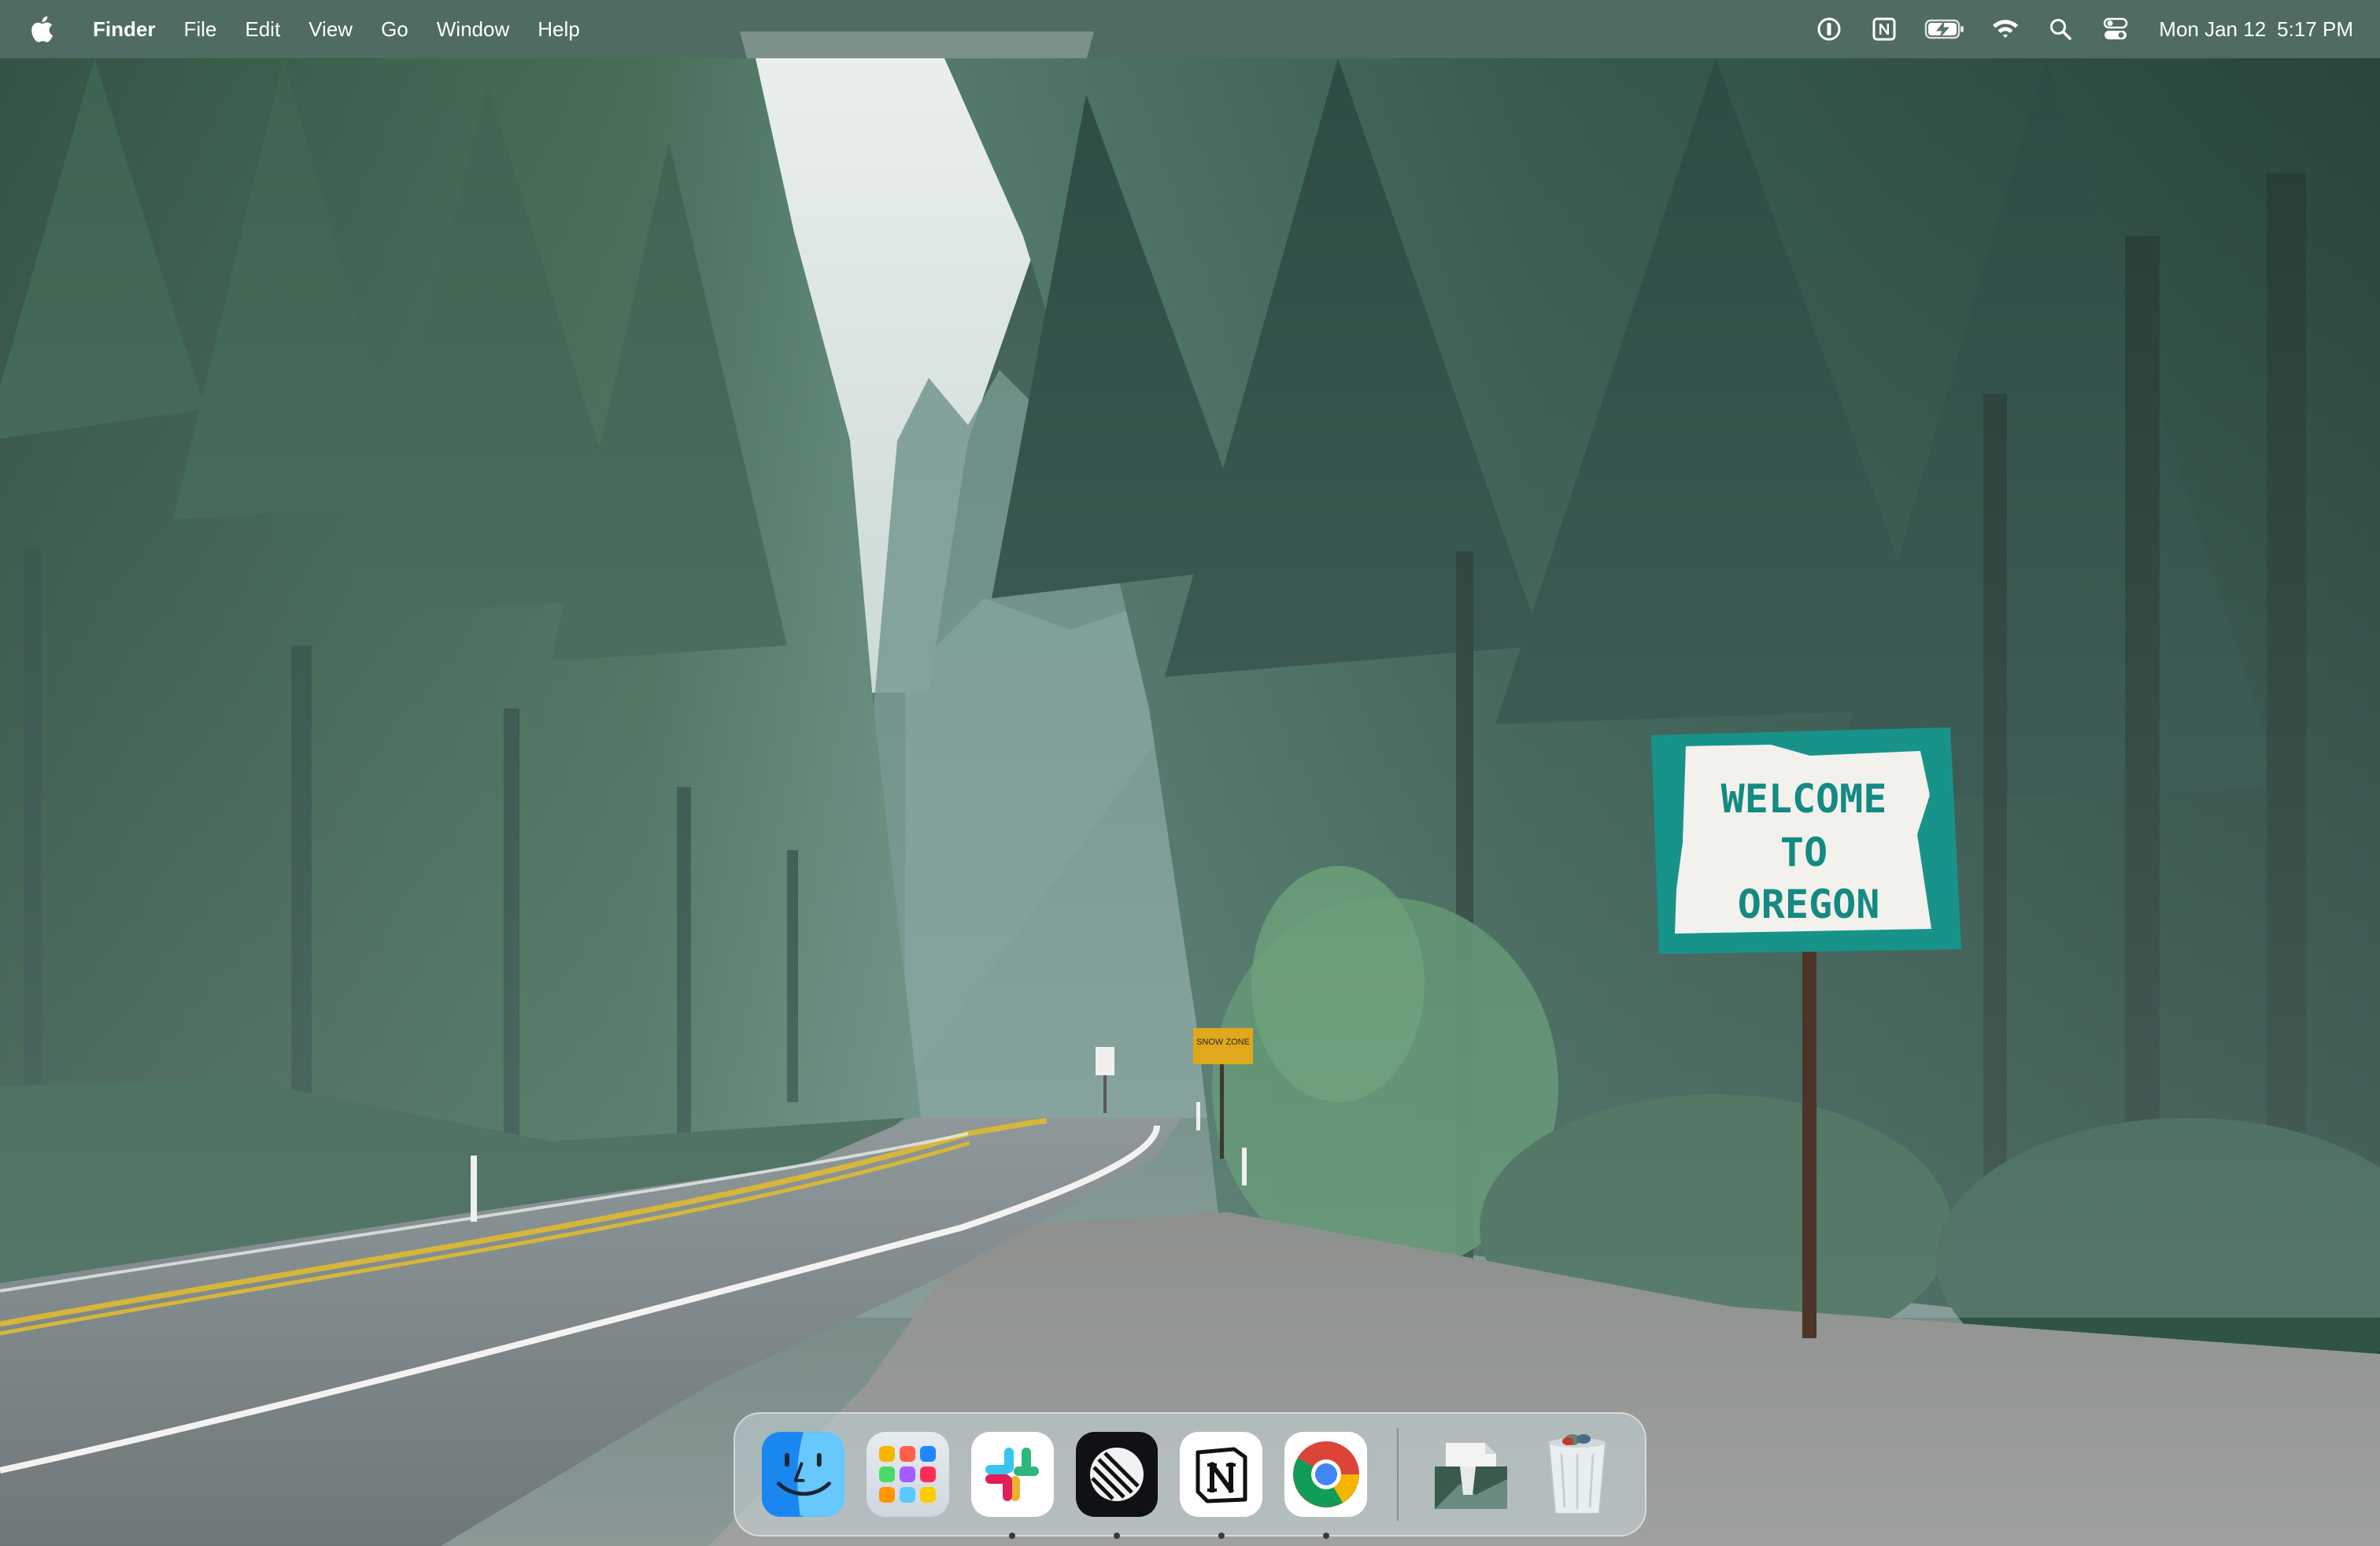 This screenshot has width=2380, height=1546. What do you see at coordinates (1326, 1486) in the screenshot?
I see `chrome-icon` at bounding box center [1326, 1486].